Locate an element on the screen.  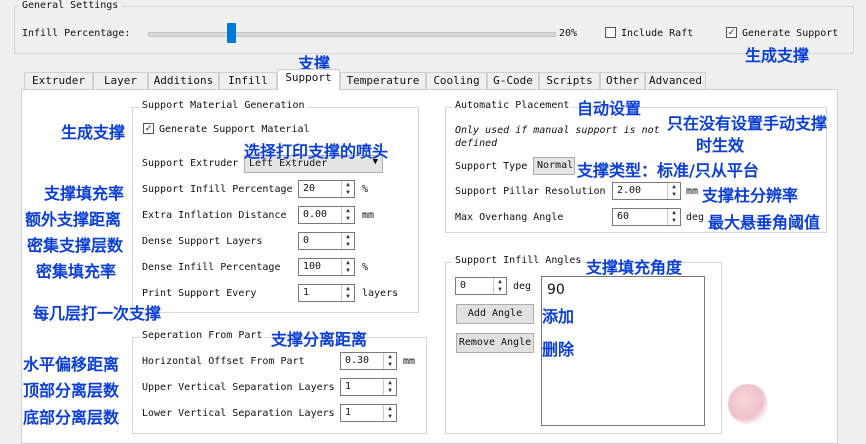
tab-g-code: G-Code is located at coordinates (513, 80).